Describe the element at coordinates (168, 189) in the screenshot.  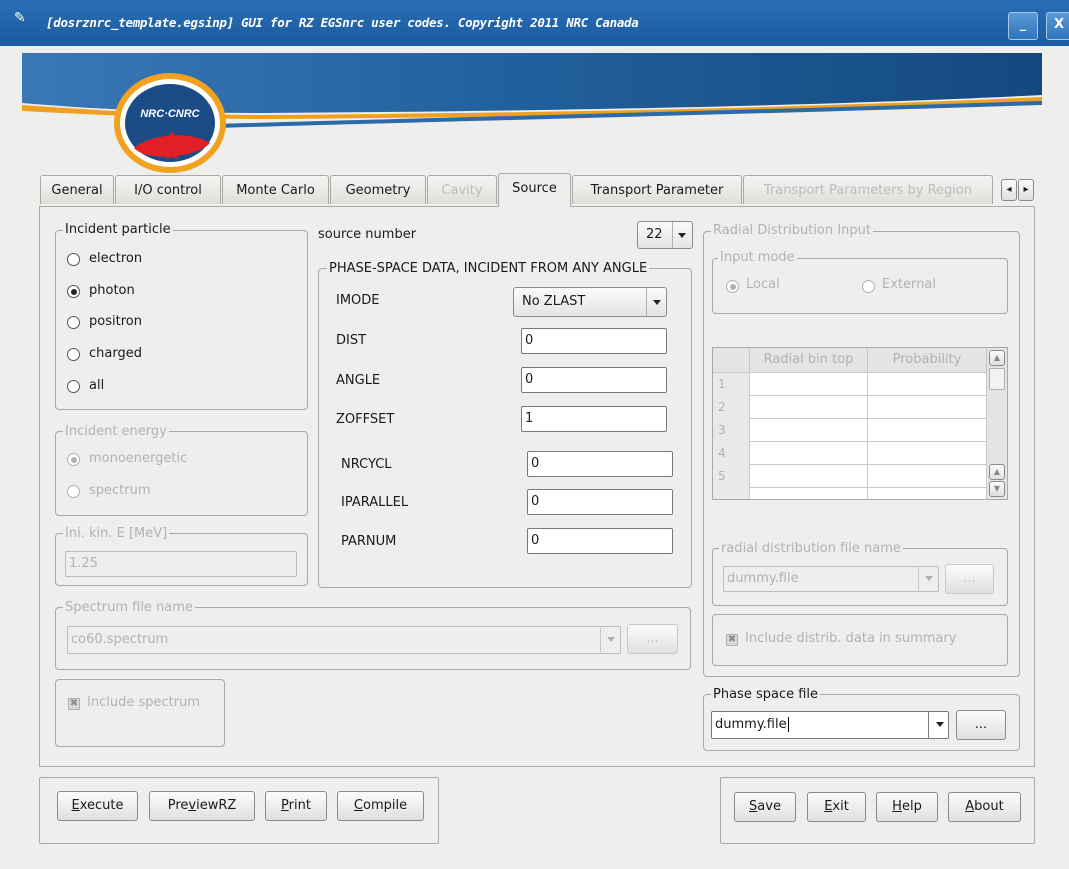
I see `tab-io-control: I/O control` at that location.